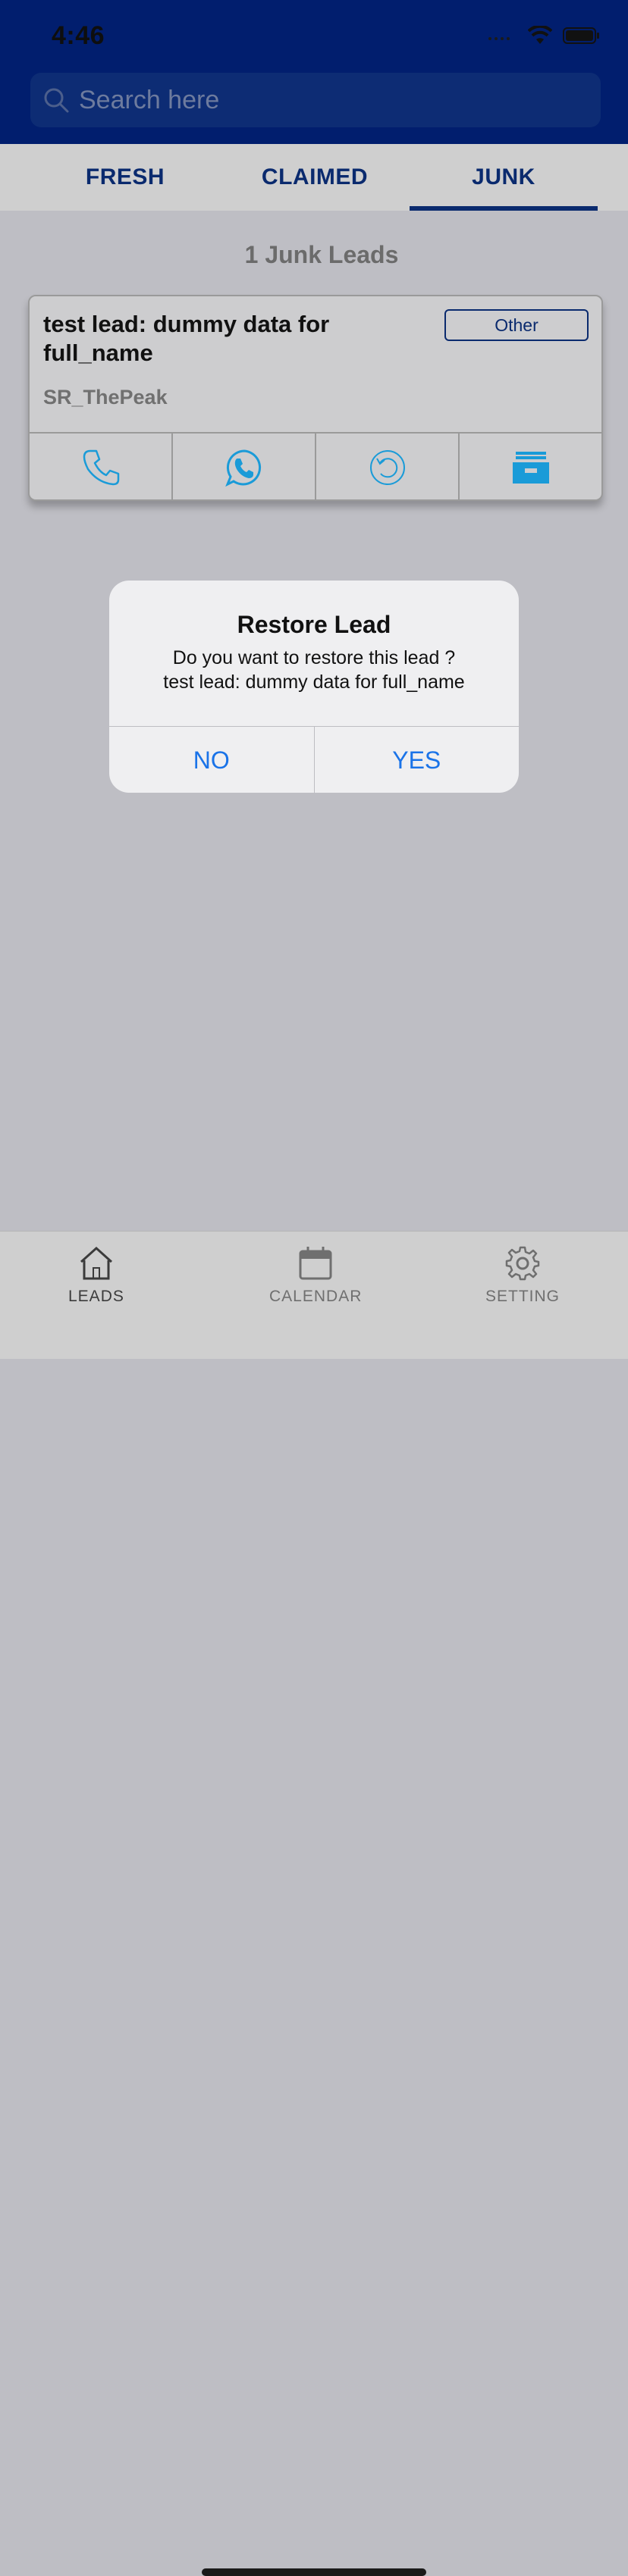 The height and width of the screenshot is (2576, 628). What do you see at coordinates (522, 1263) in the screenshot?
I see `gear-icon` at bounding box center [522, 1263].